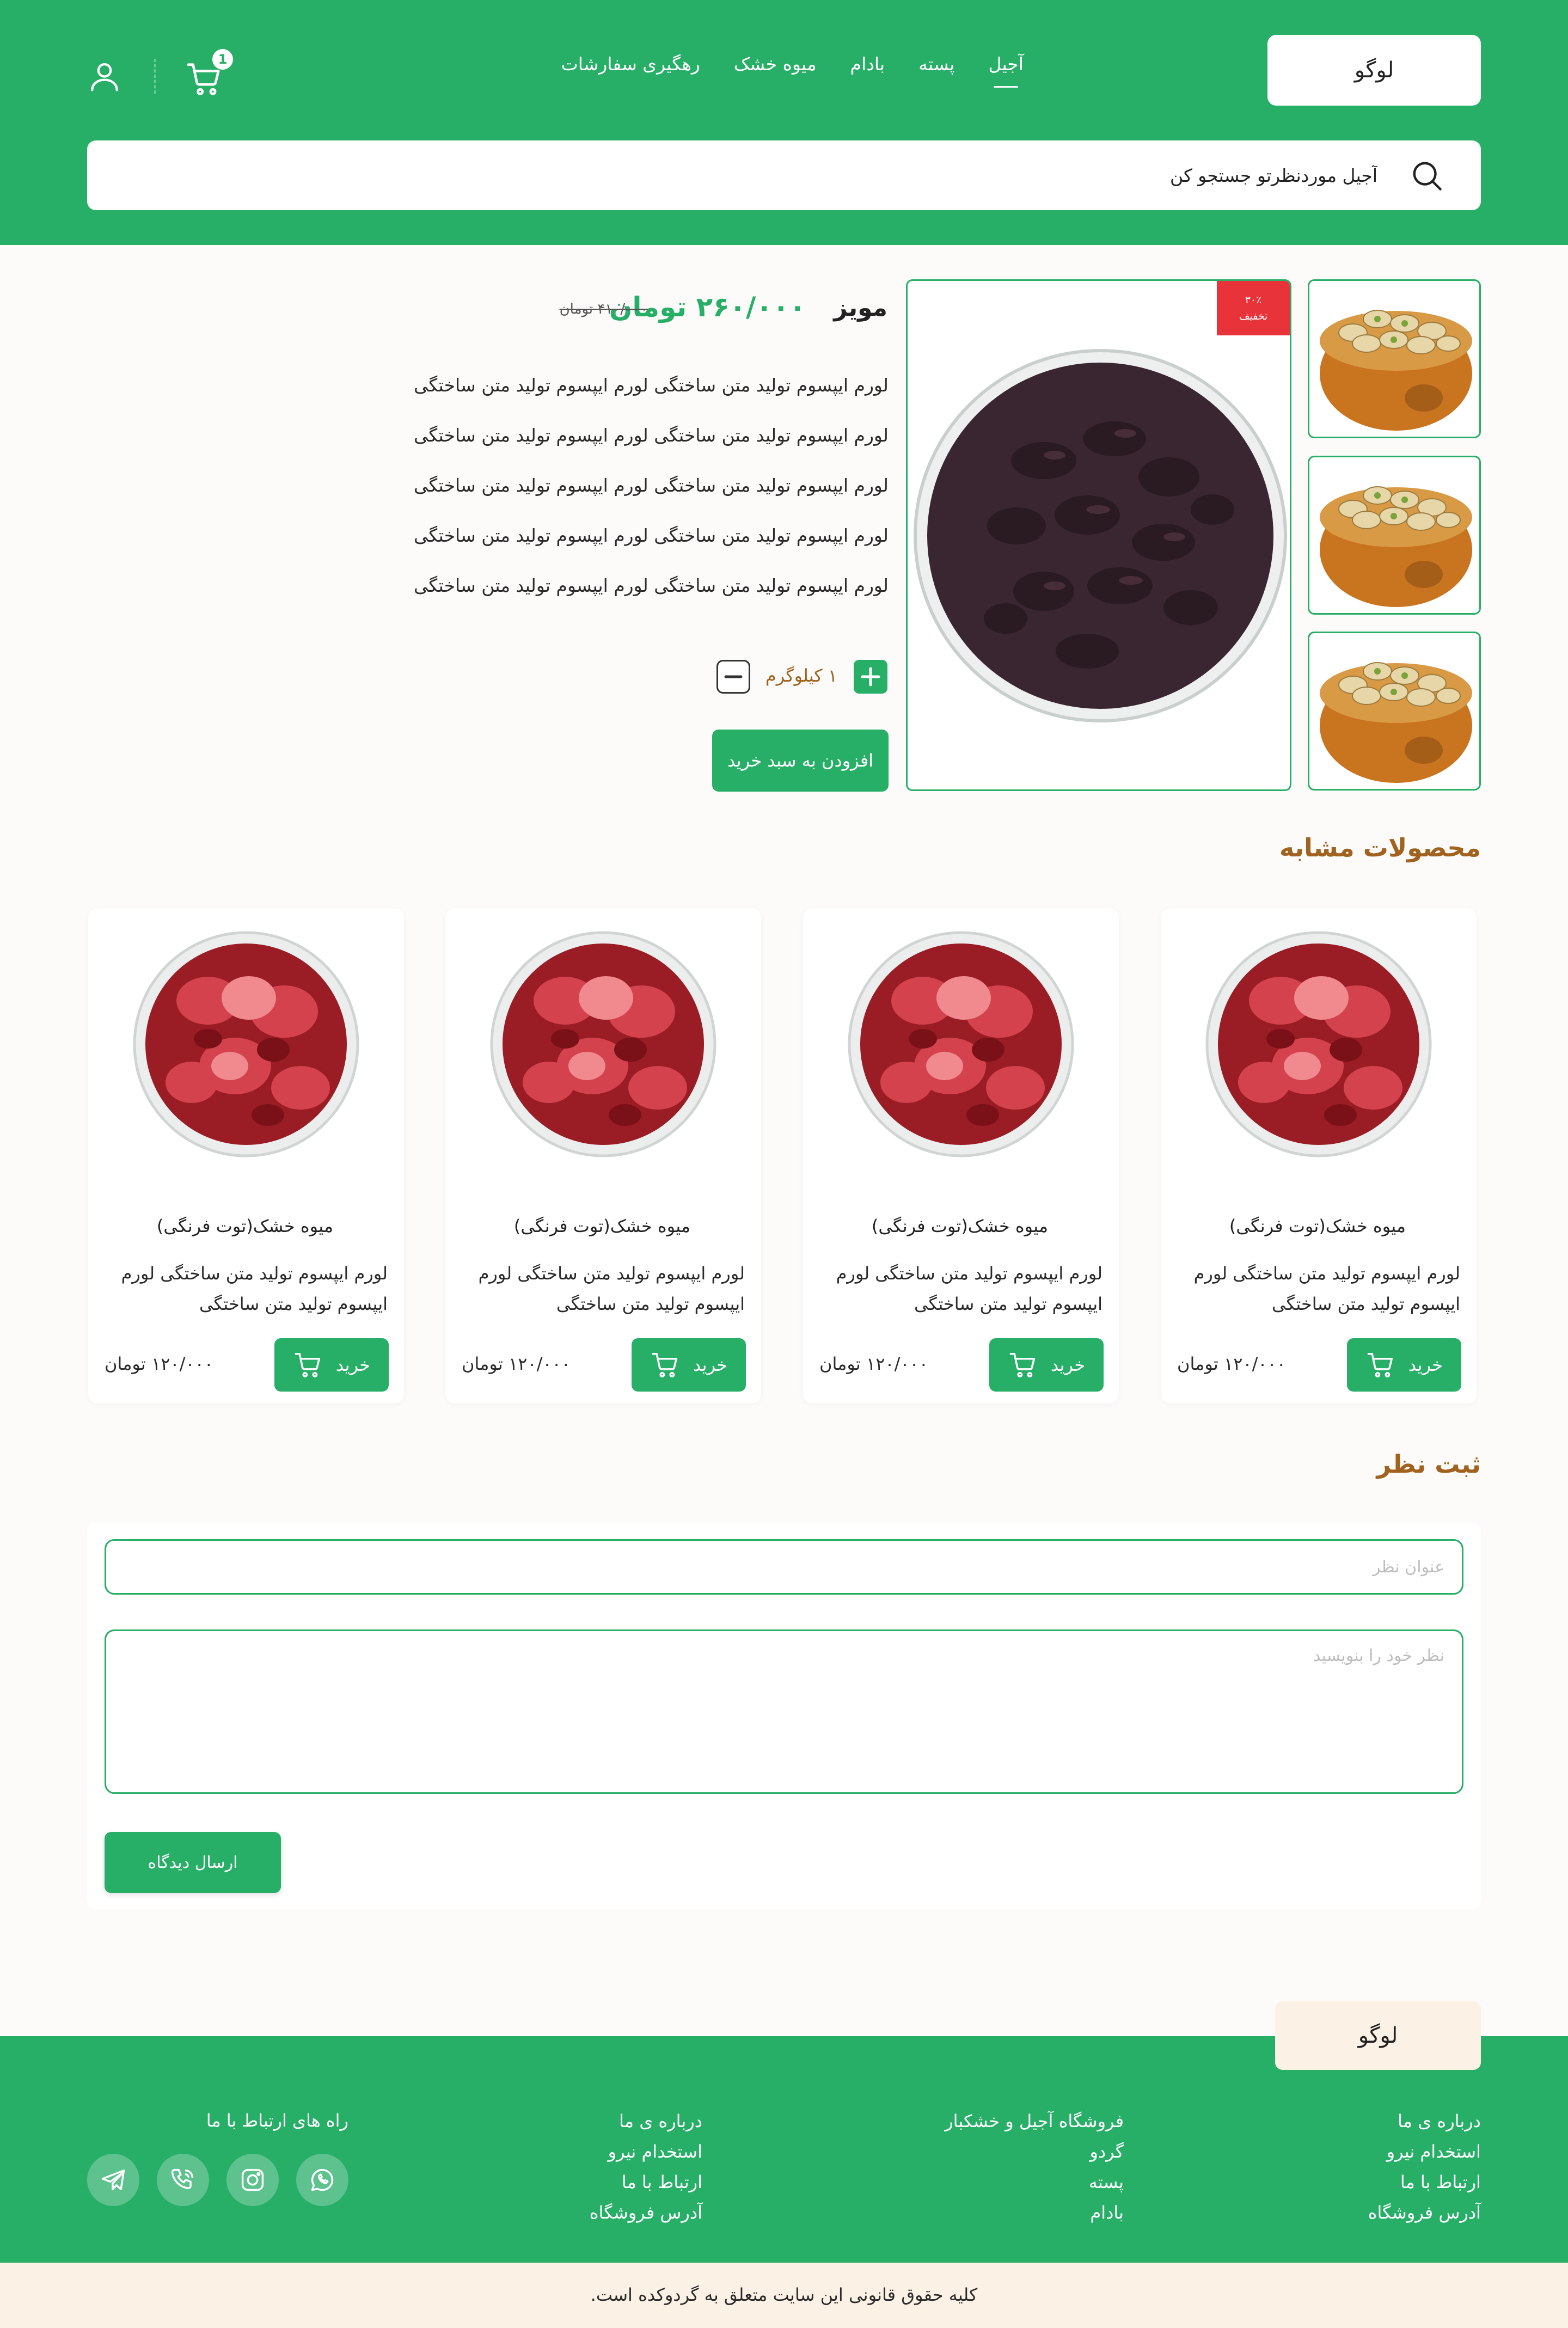 The width and height of the screenshot is (1568, 2328). What do you see at coordinates (277, 2120) in the screenshot?
I see `footer-contact-heading: راه های ارتباط با ما` at bounding box center [277, 2120].